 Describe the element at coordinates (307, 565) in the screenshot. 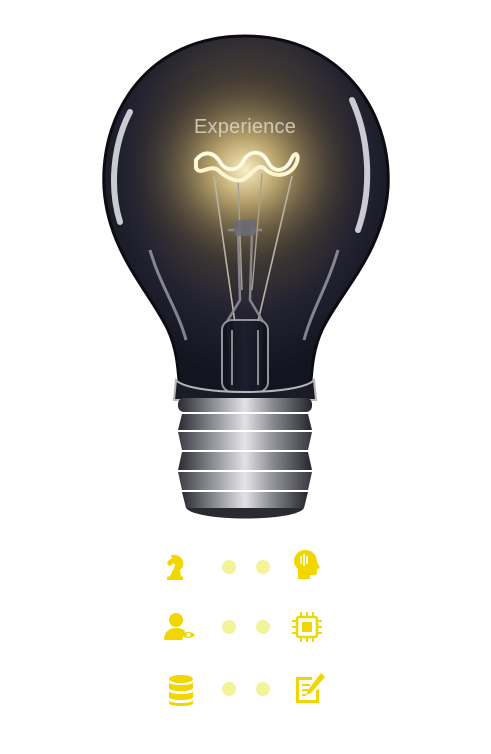

I see `head-profile-icon` at that location.